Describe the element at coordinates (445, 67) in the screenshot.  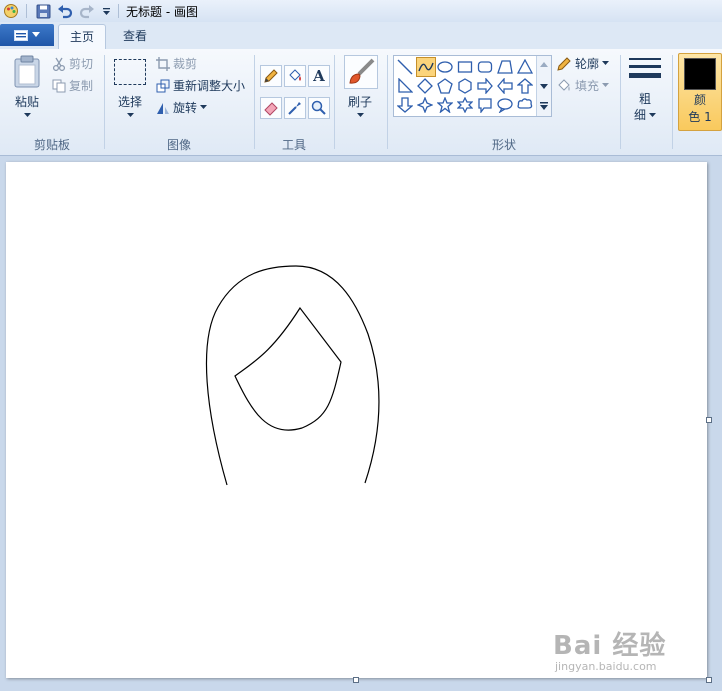
I see `oval-shape` at that location.